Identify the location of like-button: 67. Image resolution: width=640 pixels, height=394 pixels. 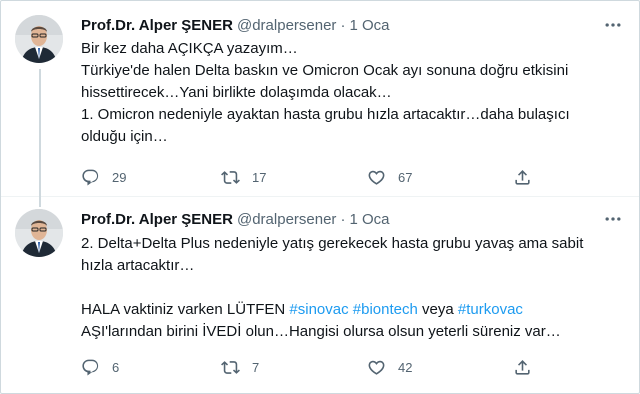
(389, 177).